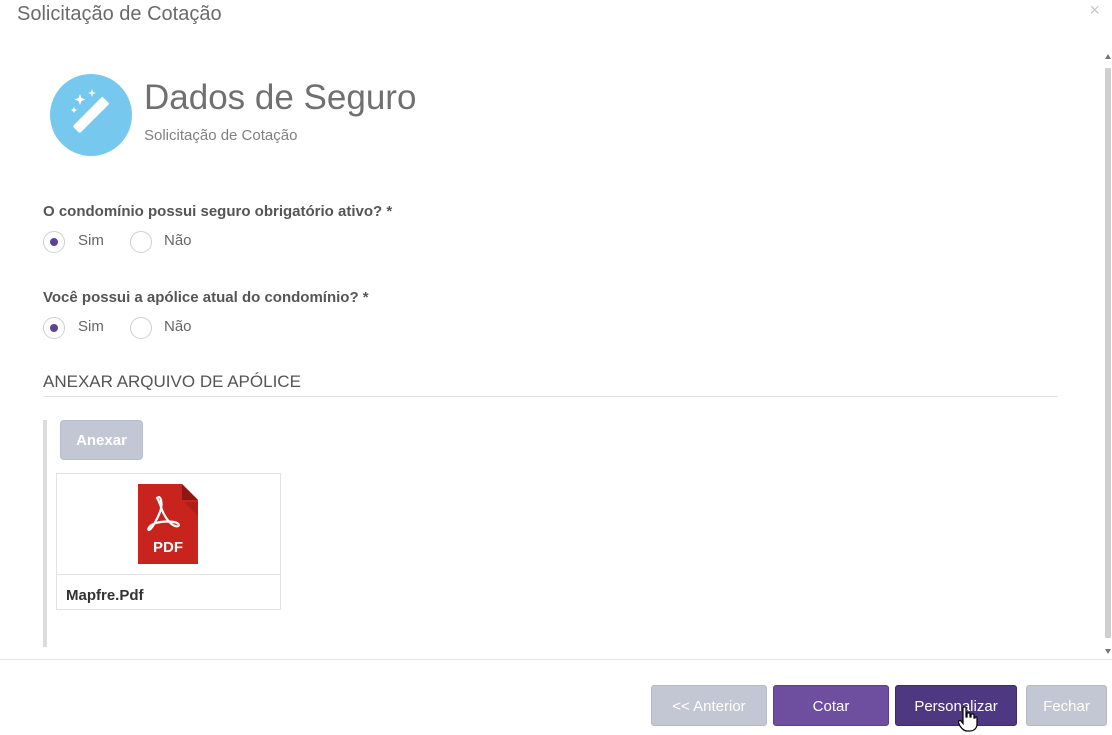  I want to click on header-icon-circle, so click(91, 115).